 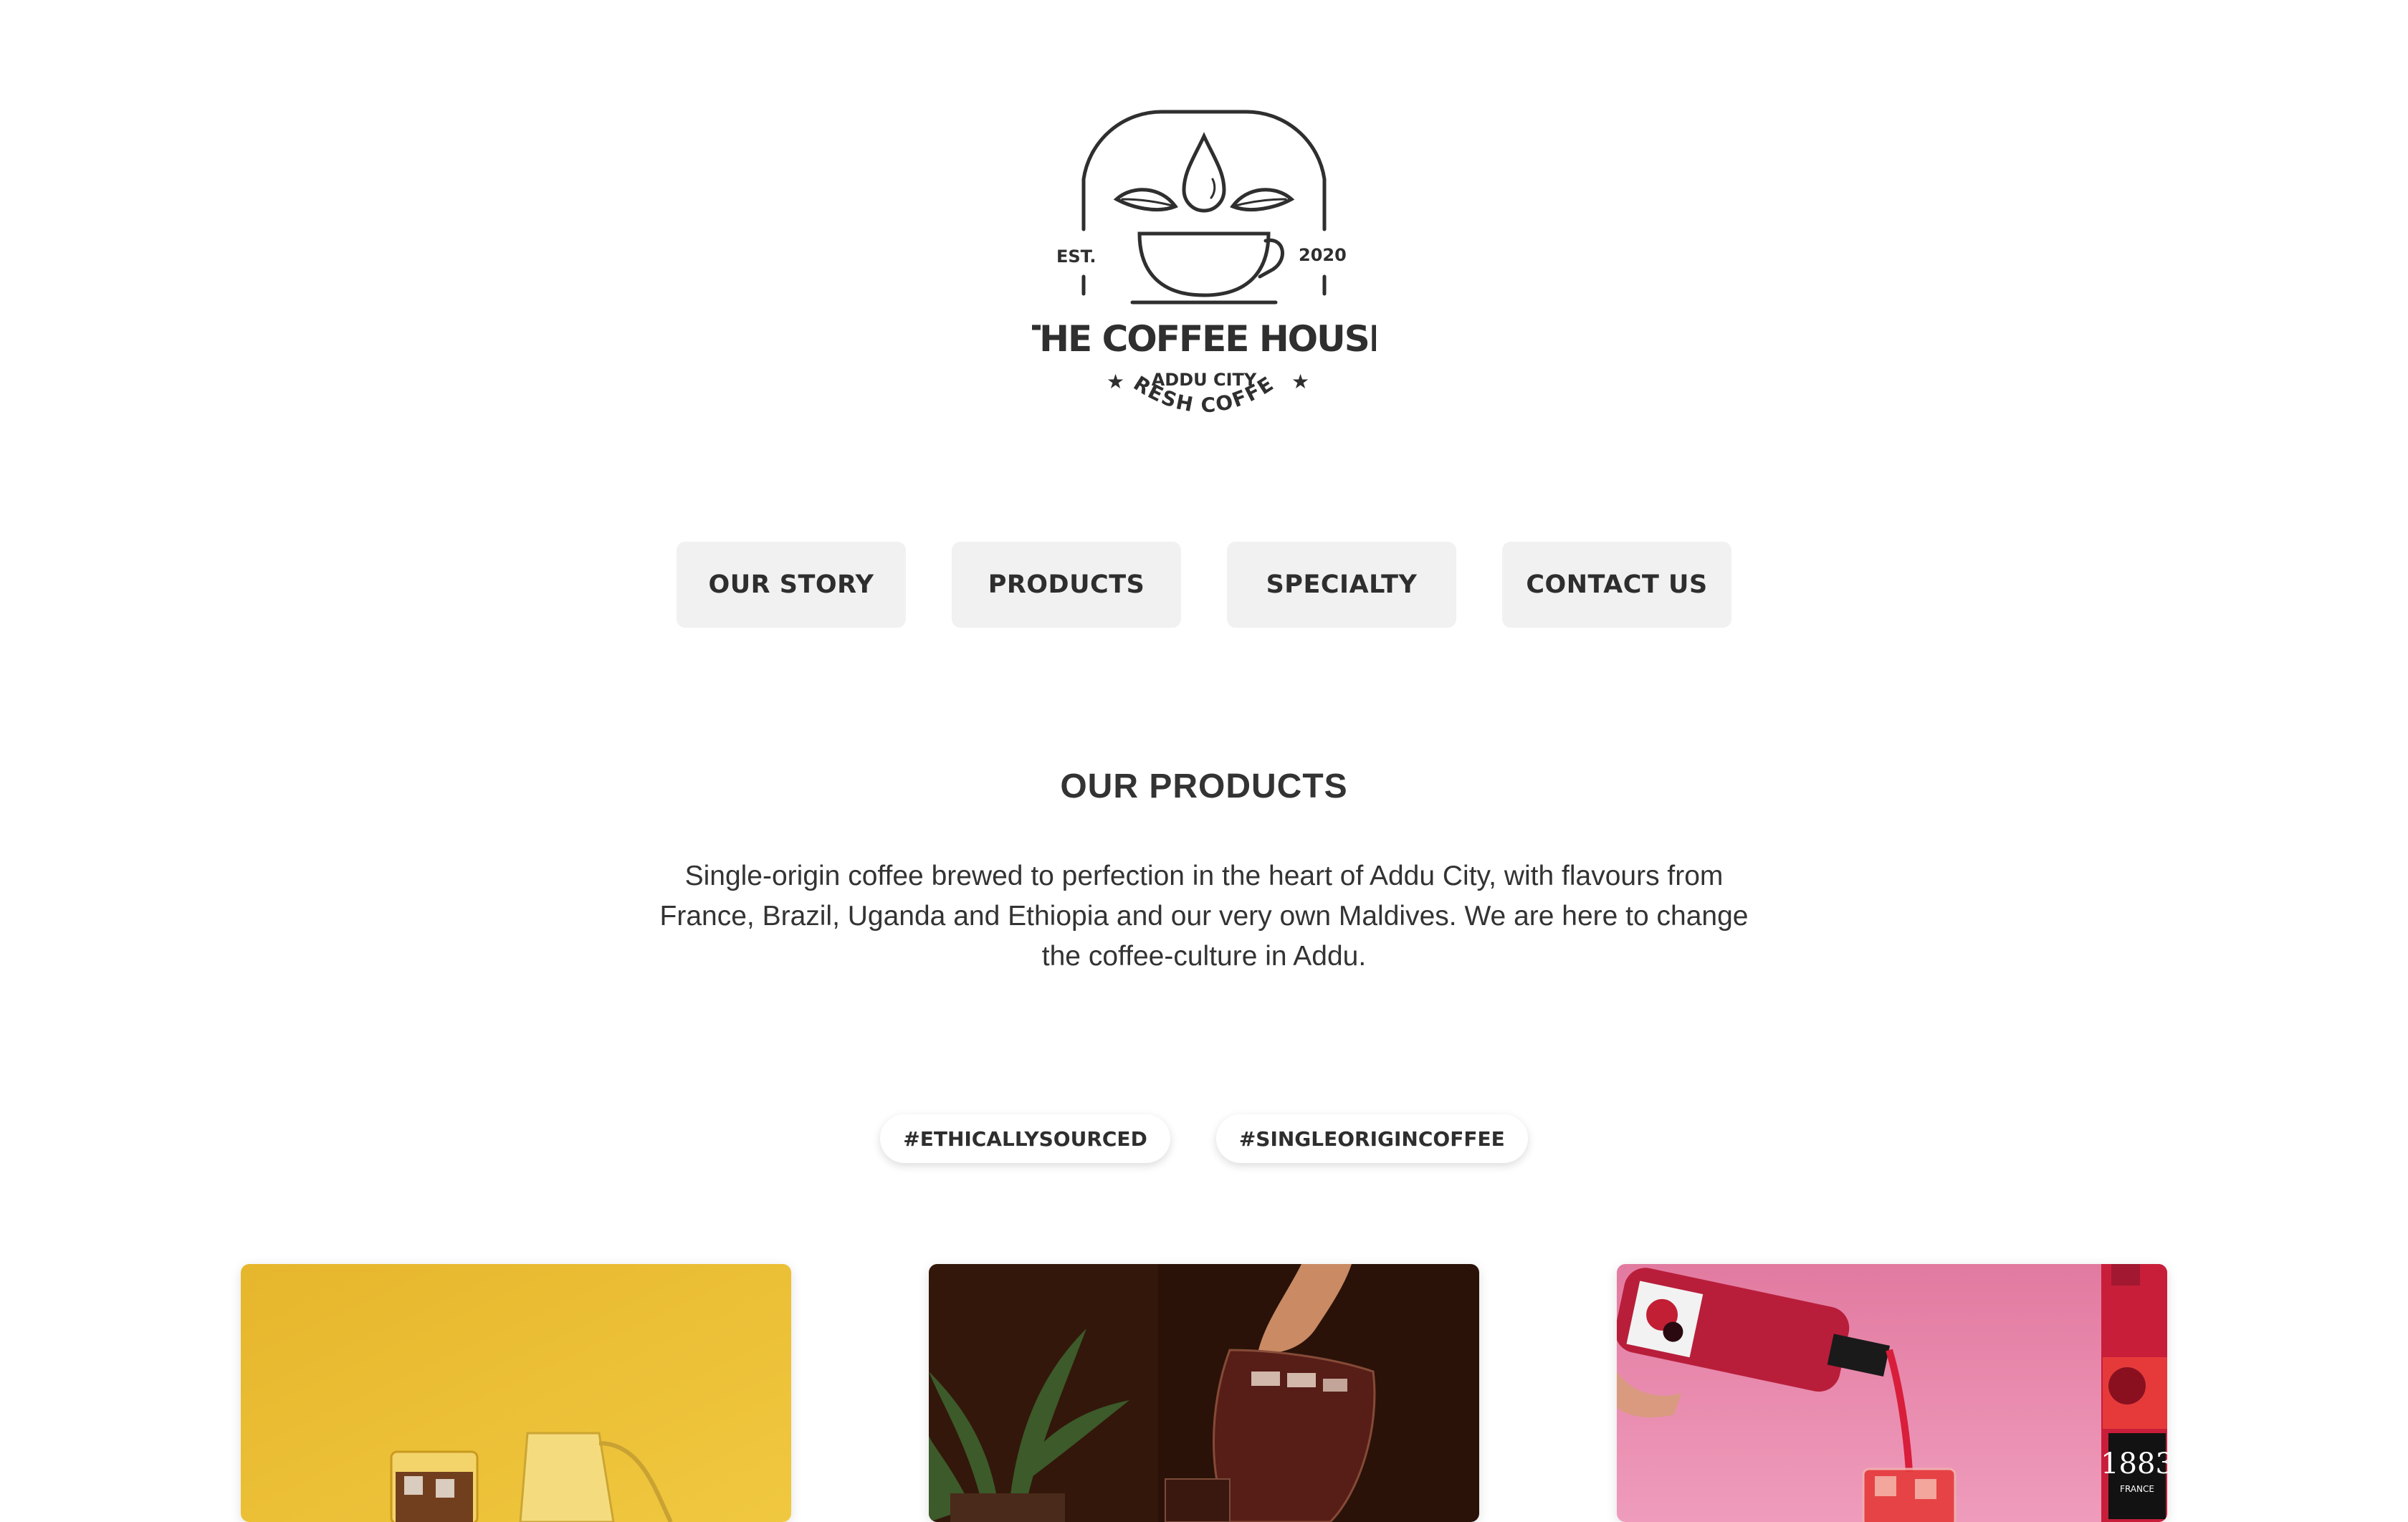 What do you see at coordinates (1204, 339) in the screenshot?
I see `logo-name: THE COFFEE HOUSE` at bounding box center [1204, 339].